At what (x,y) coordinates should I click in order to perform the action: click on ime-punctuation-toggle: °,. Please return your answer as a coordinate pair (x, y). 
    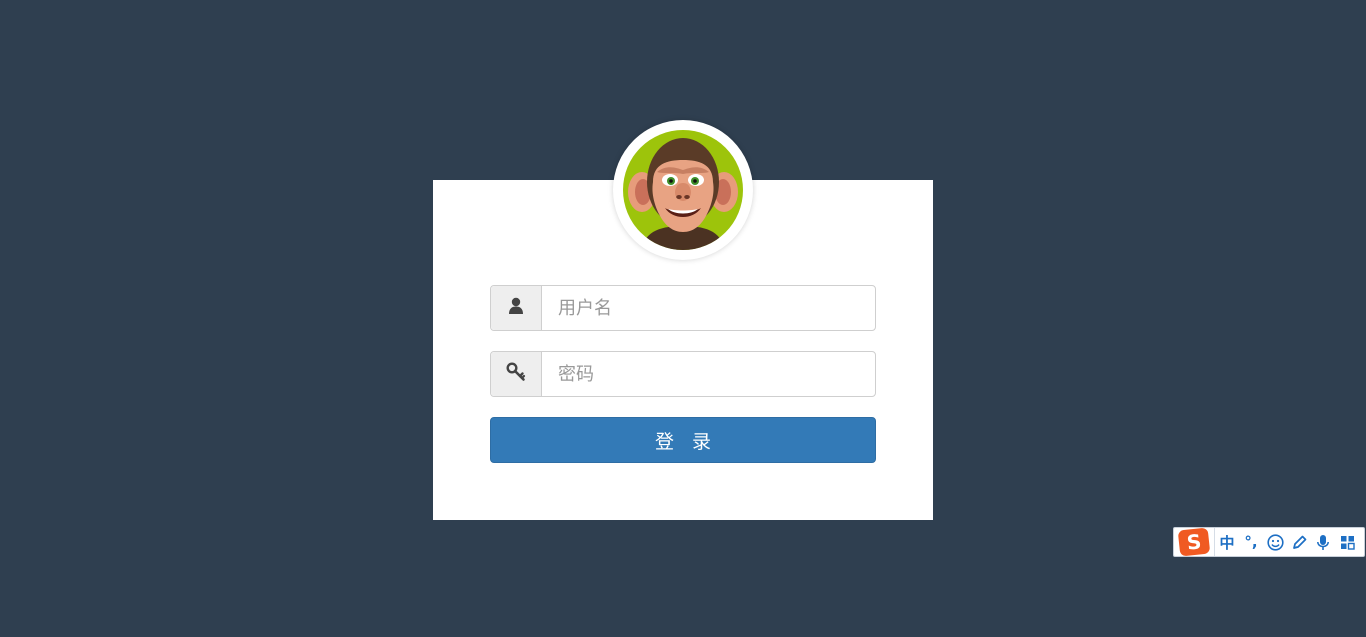
    Looking at the image, I should click on (1251, 542).